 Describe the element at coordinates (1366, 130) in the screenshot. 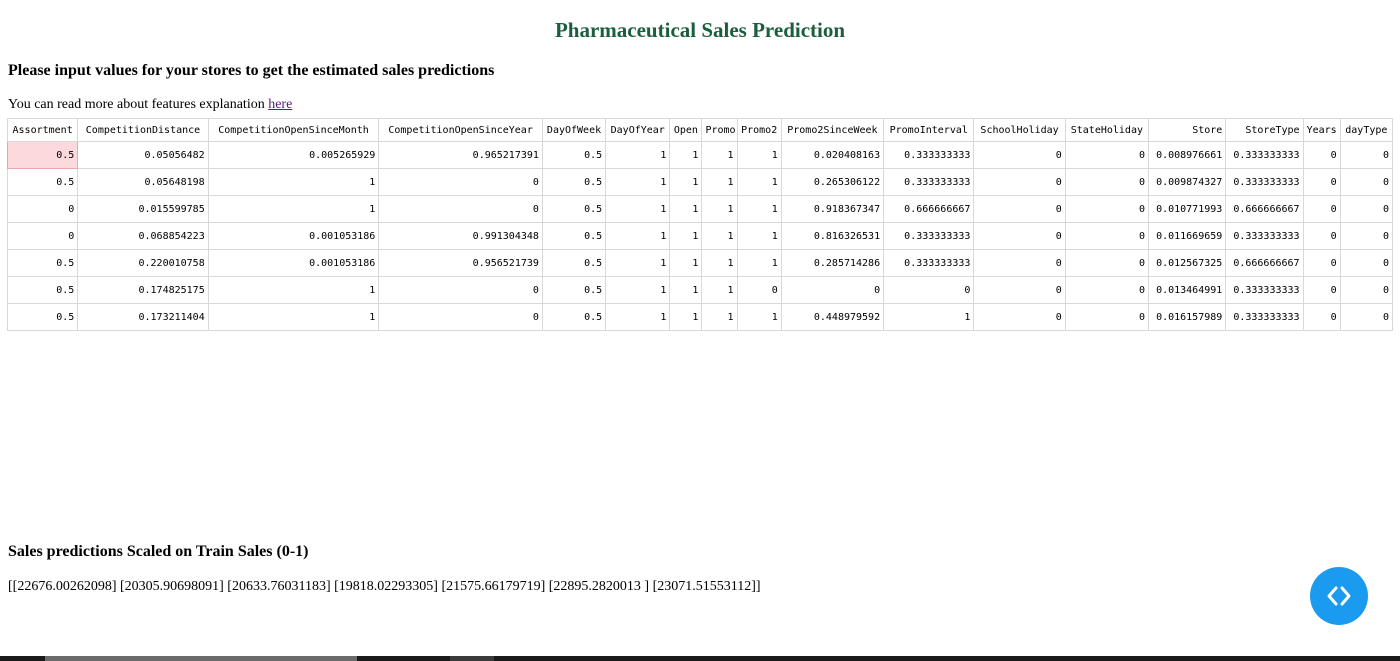

I see `column-header: dayType` at that location.